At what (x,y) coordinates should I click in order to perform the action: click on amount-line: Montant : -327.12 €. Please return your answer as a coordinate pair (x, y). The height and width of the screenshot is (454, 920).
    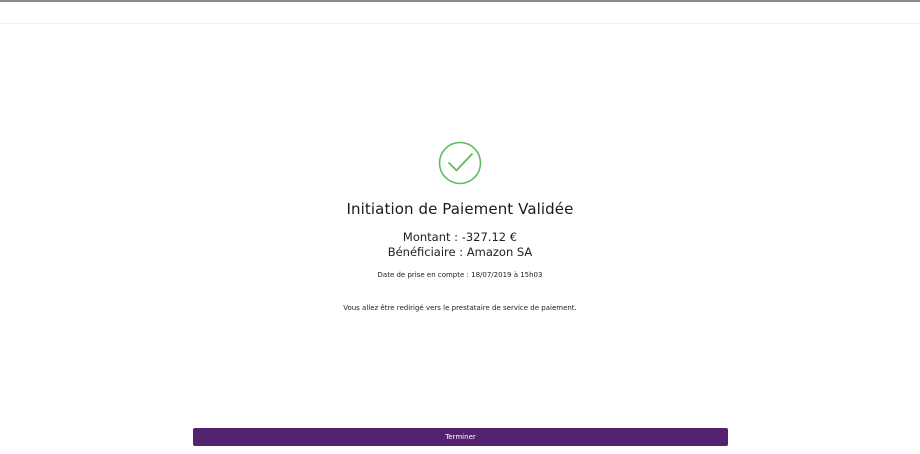
    Looking at the image, I should click on (460, 237).